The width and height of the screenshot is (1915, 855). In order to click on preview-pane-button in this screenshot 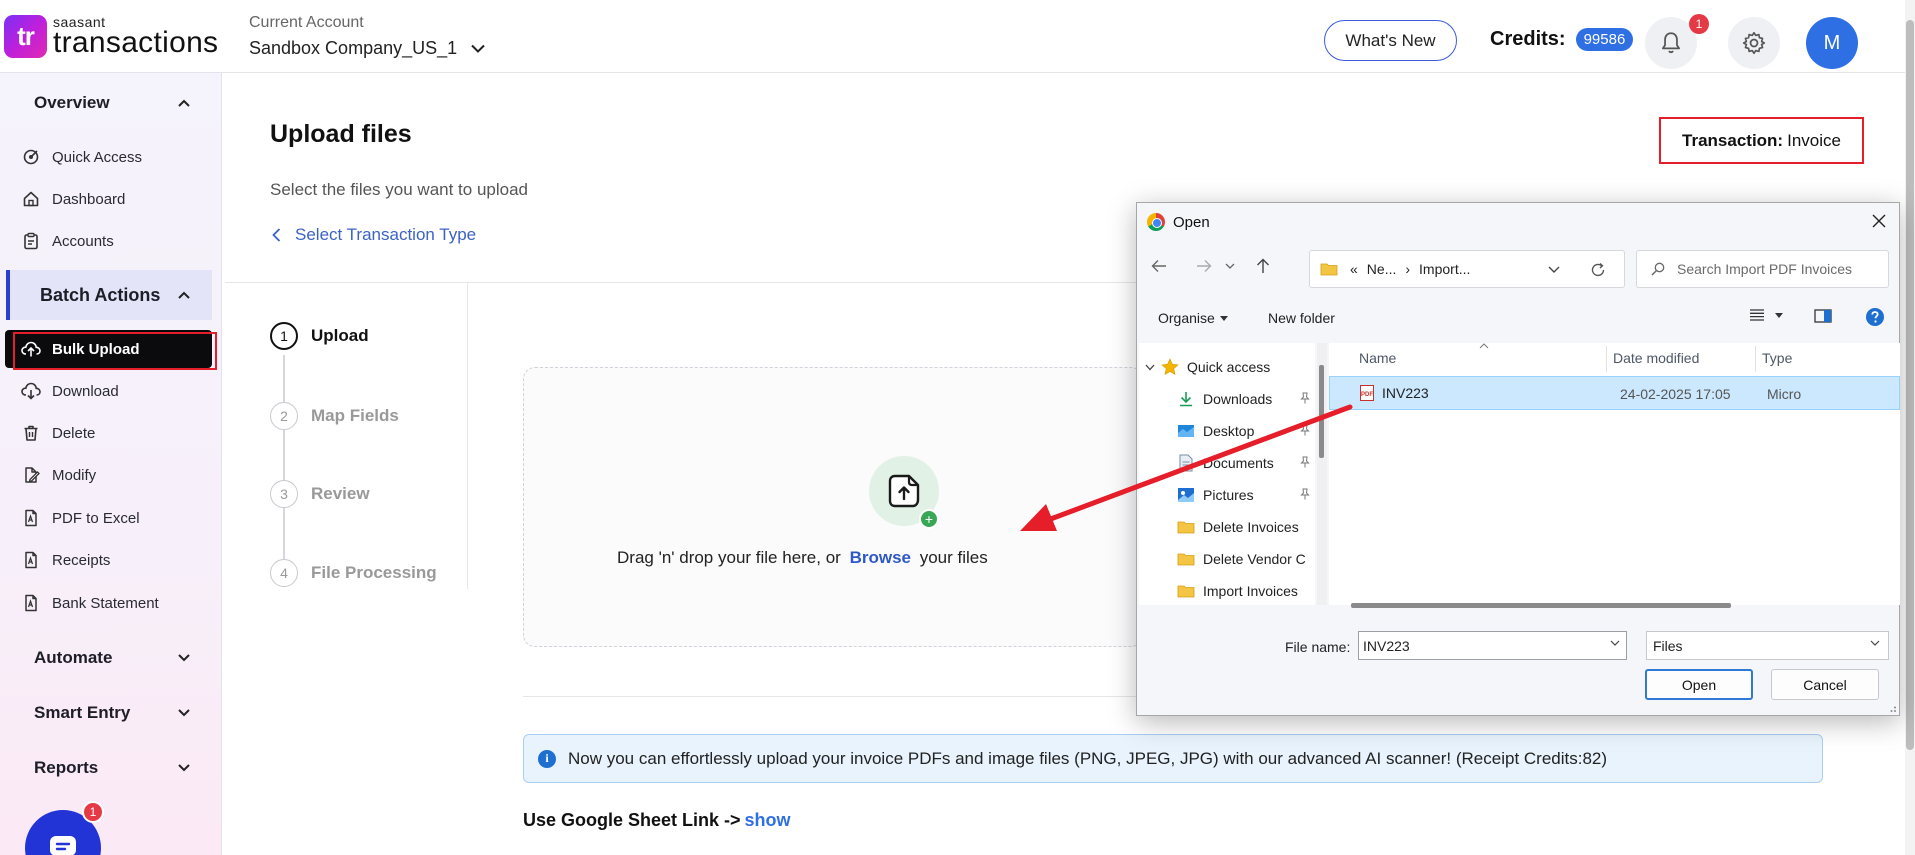, I will do `click(1823, 316)`.